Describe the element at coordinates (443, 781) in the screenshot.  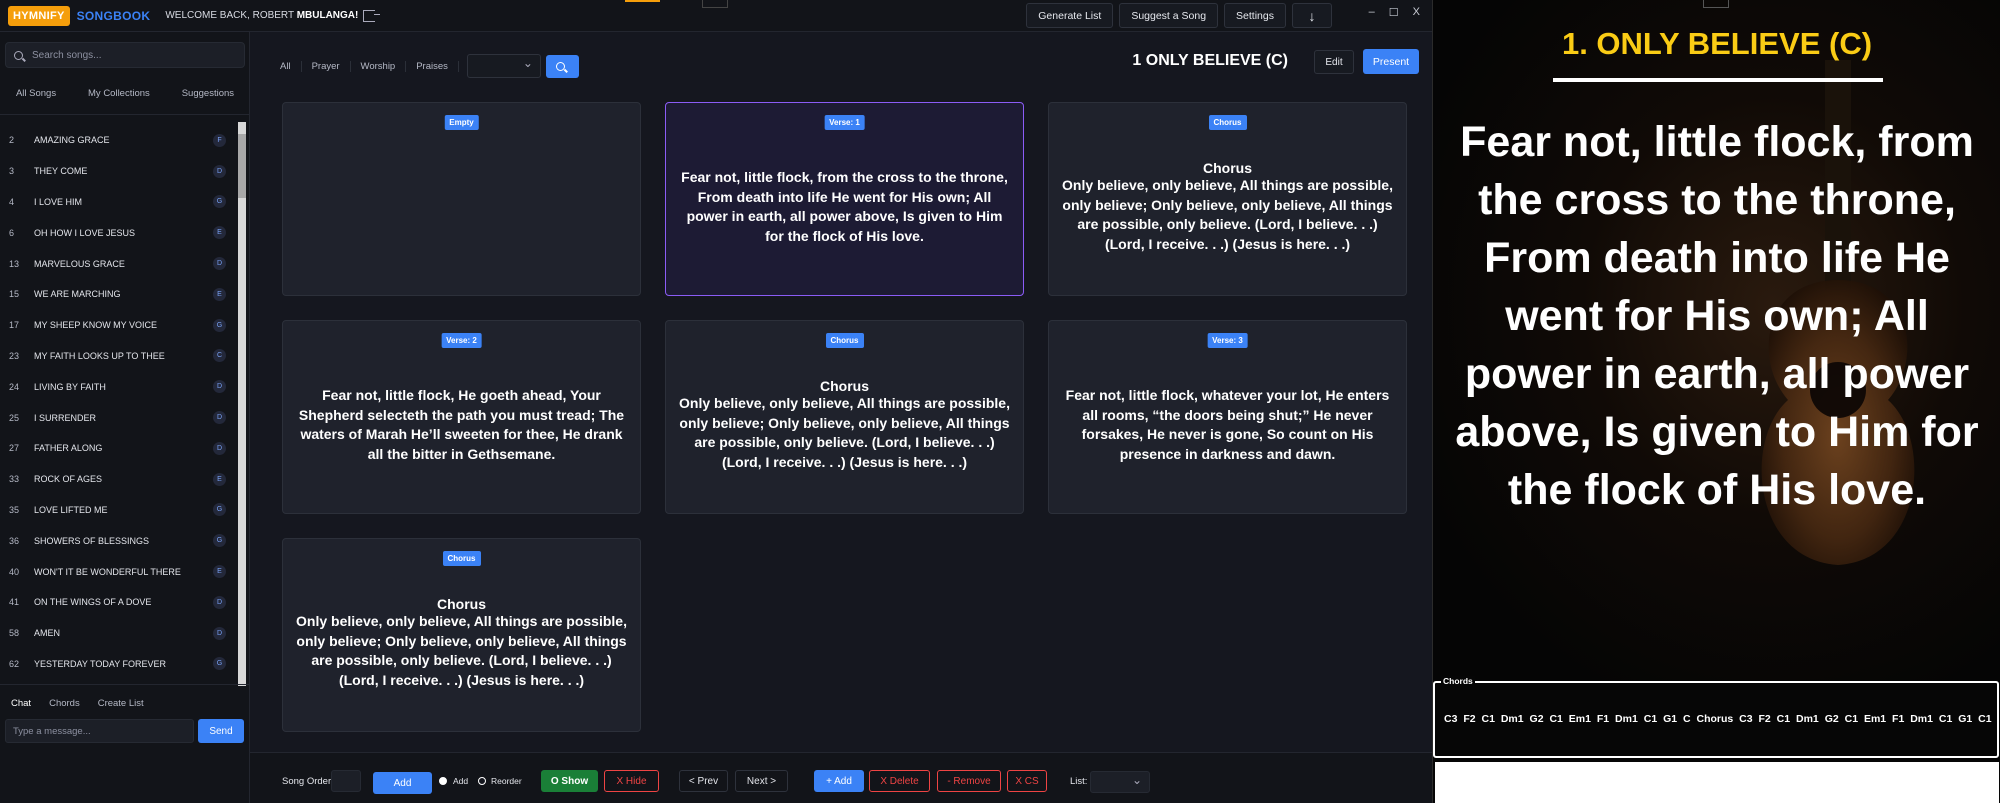
I see `radio-add` at that location.